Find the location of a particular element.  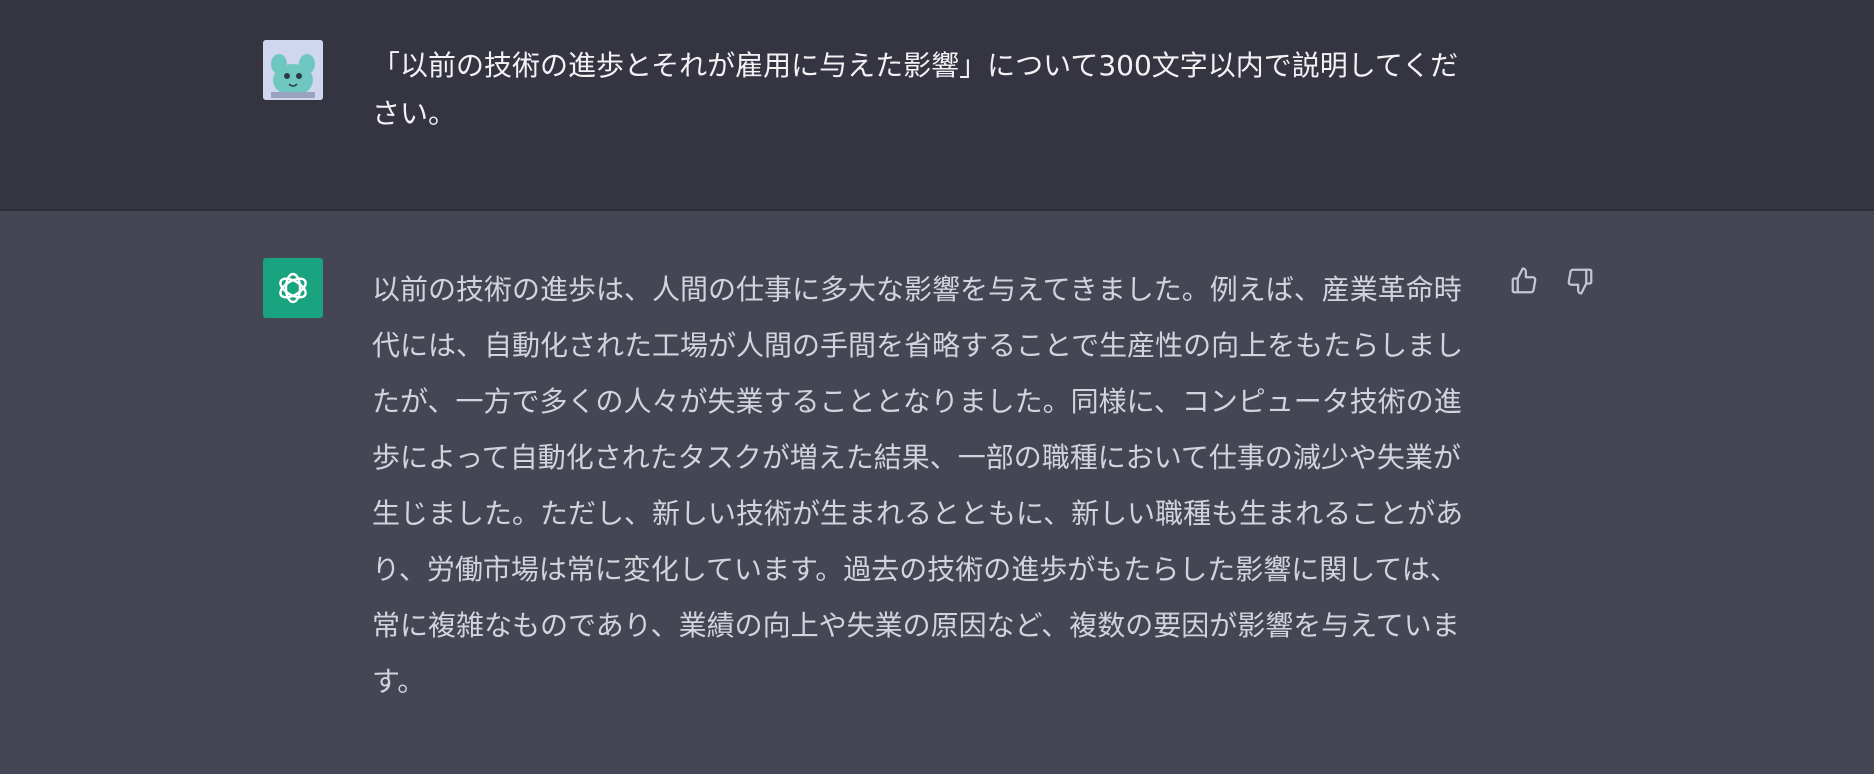

thumbs-down-icon is located at coordinates (1580, 281).